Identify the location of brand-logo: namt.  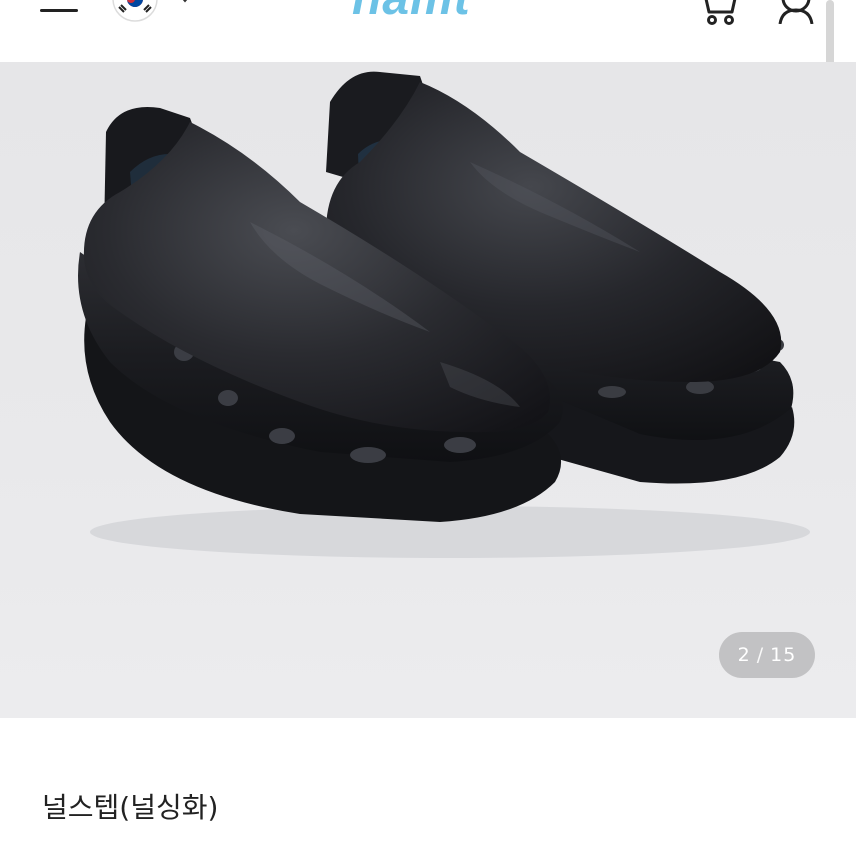
(432, 12).